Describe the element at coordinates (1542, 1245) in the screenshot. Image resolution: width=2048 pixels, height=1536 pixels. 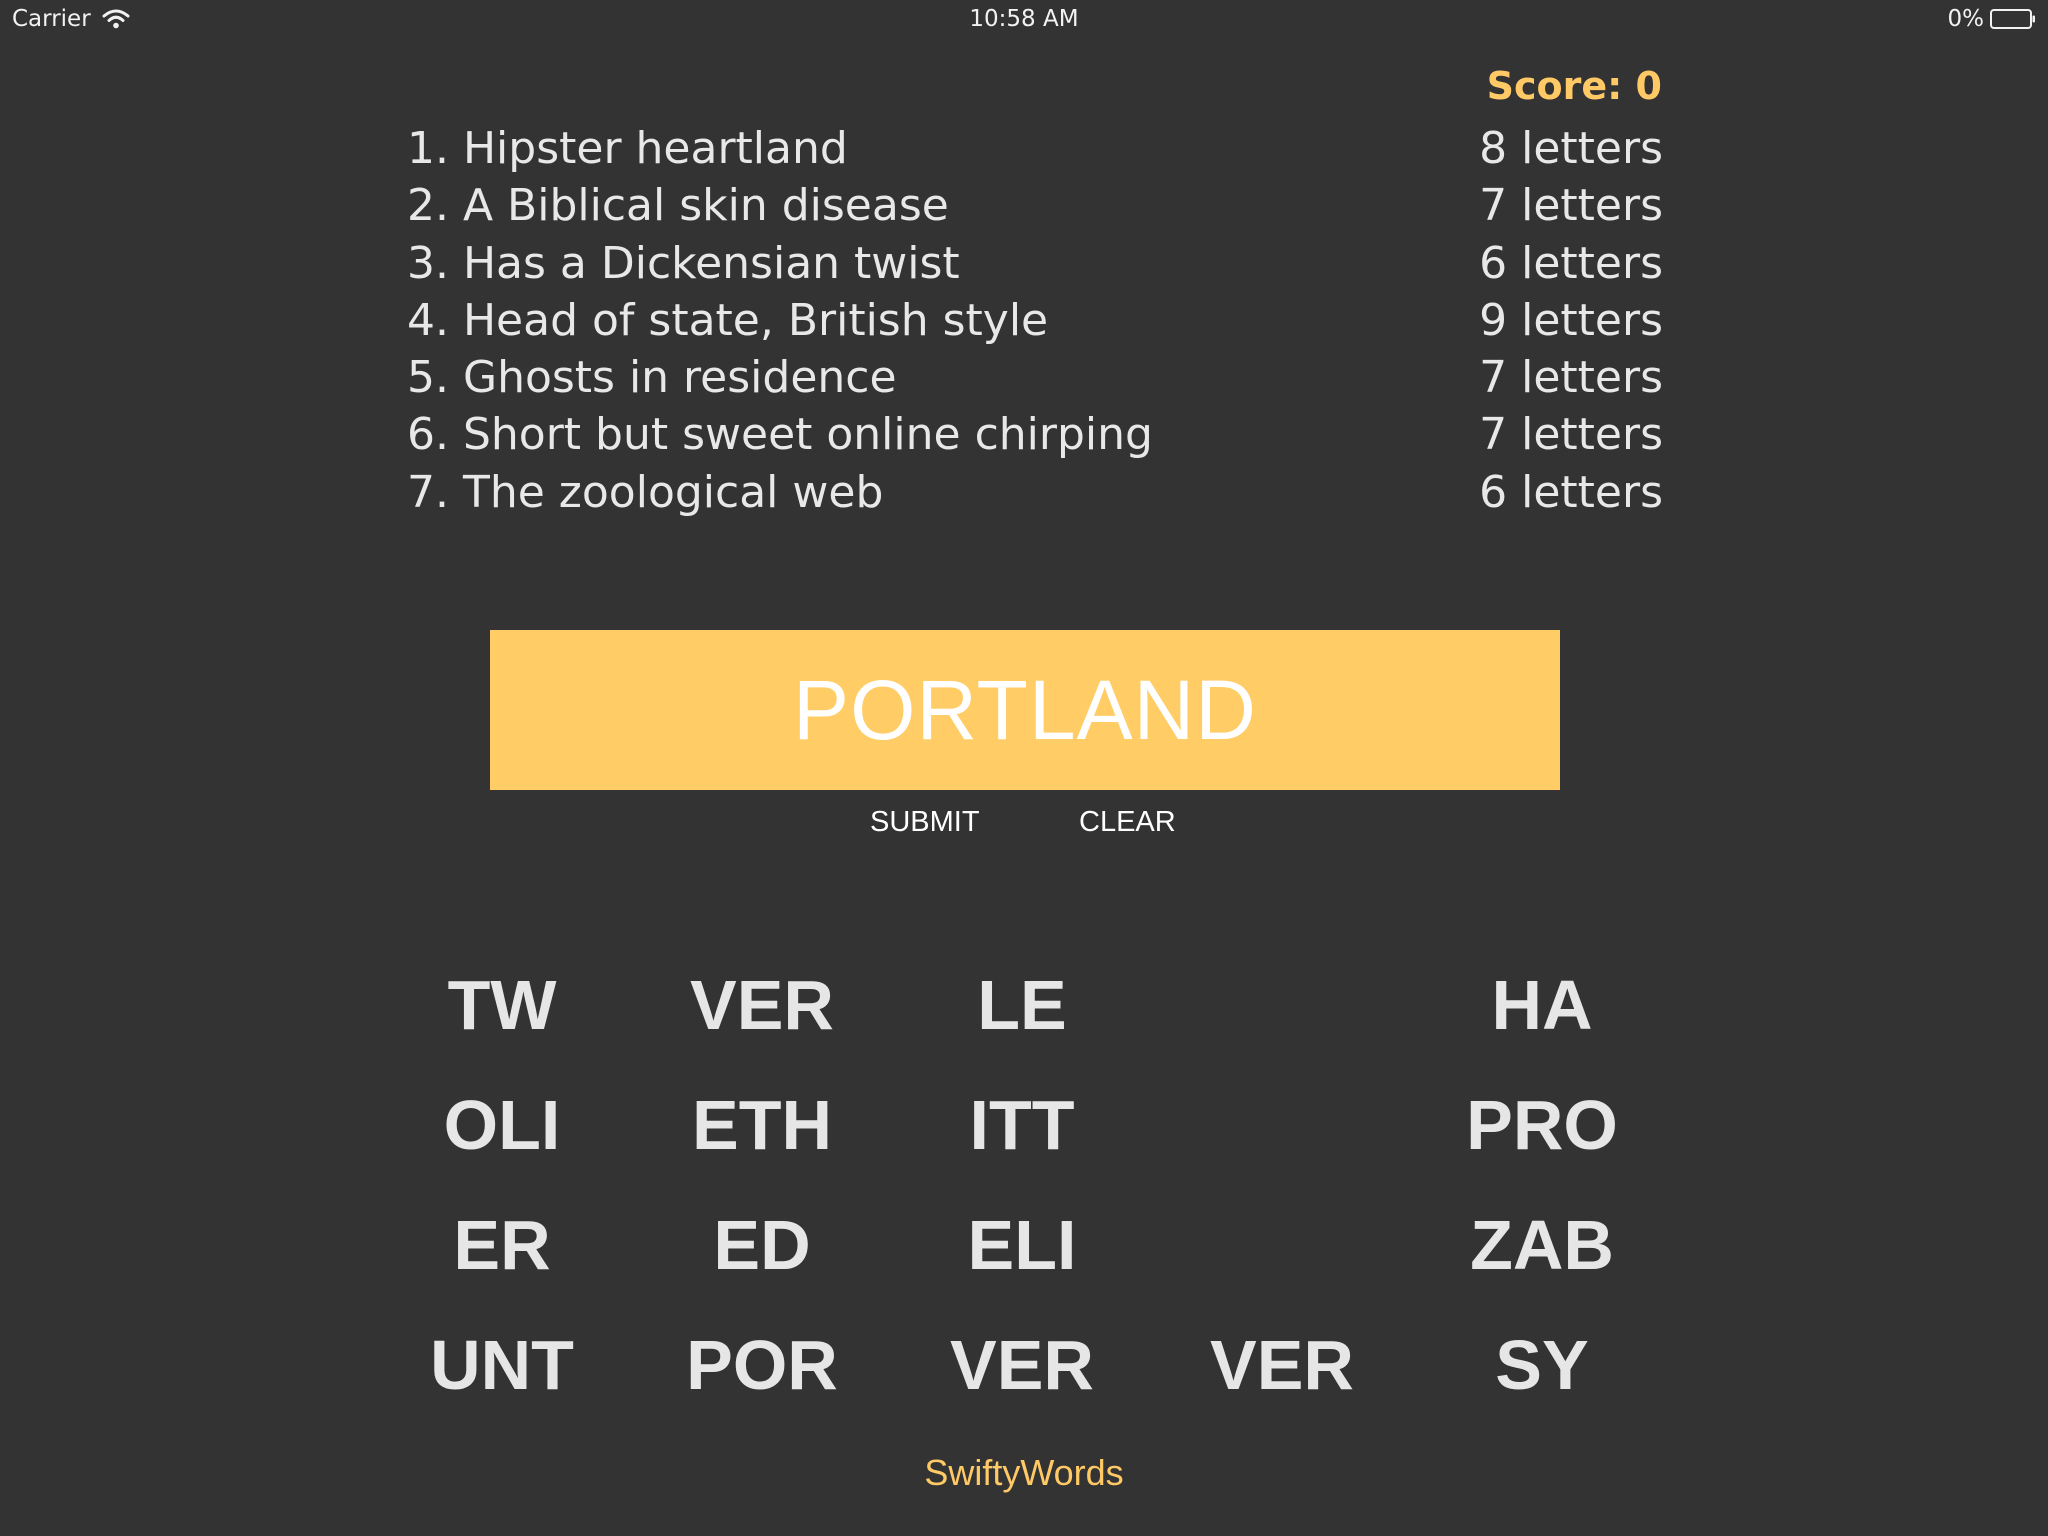
I see `letter-button: ZAB` at that location.